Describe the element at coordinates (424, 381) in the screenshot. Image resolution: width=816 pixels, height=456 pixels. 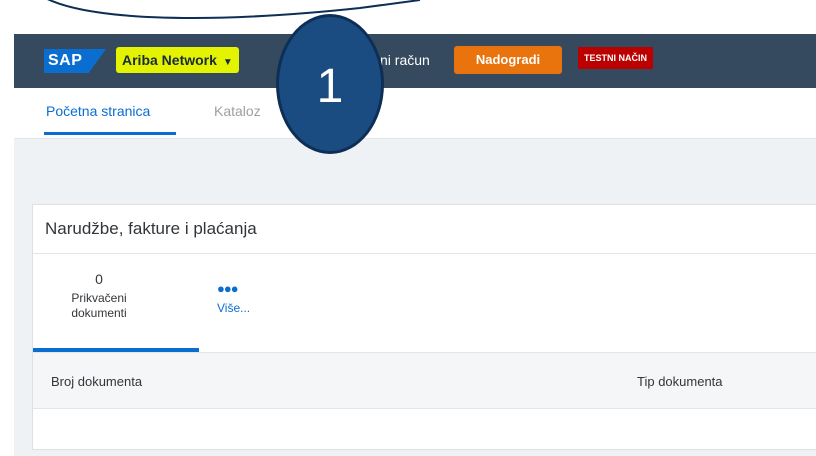
I see `table-header: Broj dokumenta Tip dokumenta` at that location.